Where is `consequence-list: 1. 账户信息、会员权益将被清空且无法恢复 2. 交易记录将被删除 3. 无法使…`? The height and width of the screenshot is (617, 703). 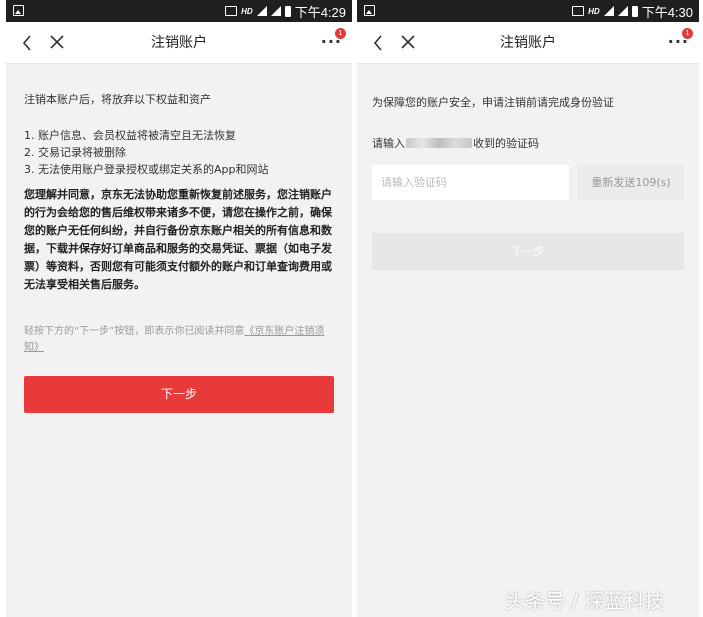 consequence-list: 1. 账户信息、会员权益将被清空且无法恢复 2. 交易记录将被删除 3. 无法使… is located at coordinates (179, 152).